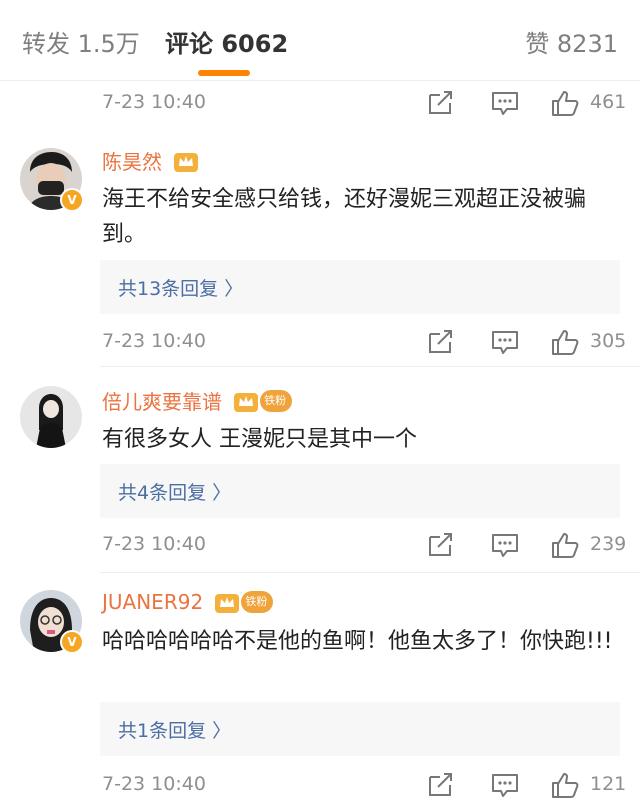 Image resolution: width=640 pixels, height=811 pixels. I want to click on like-button: 121, so click(595, 785).